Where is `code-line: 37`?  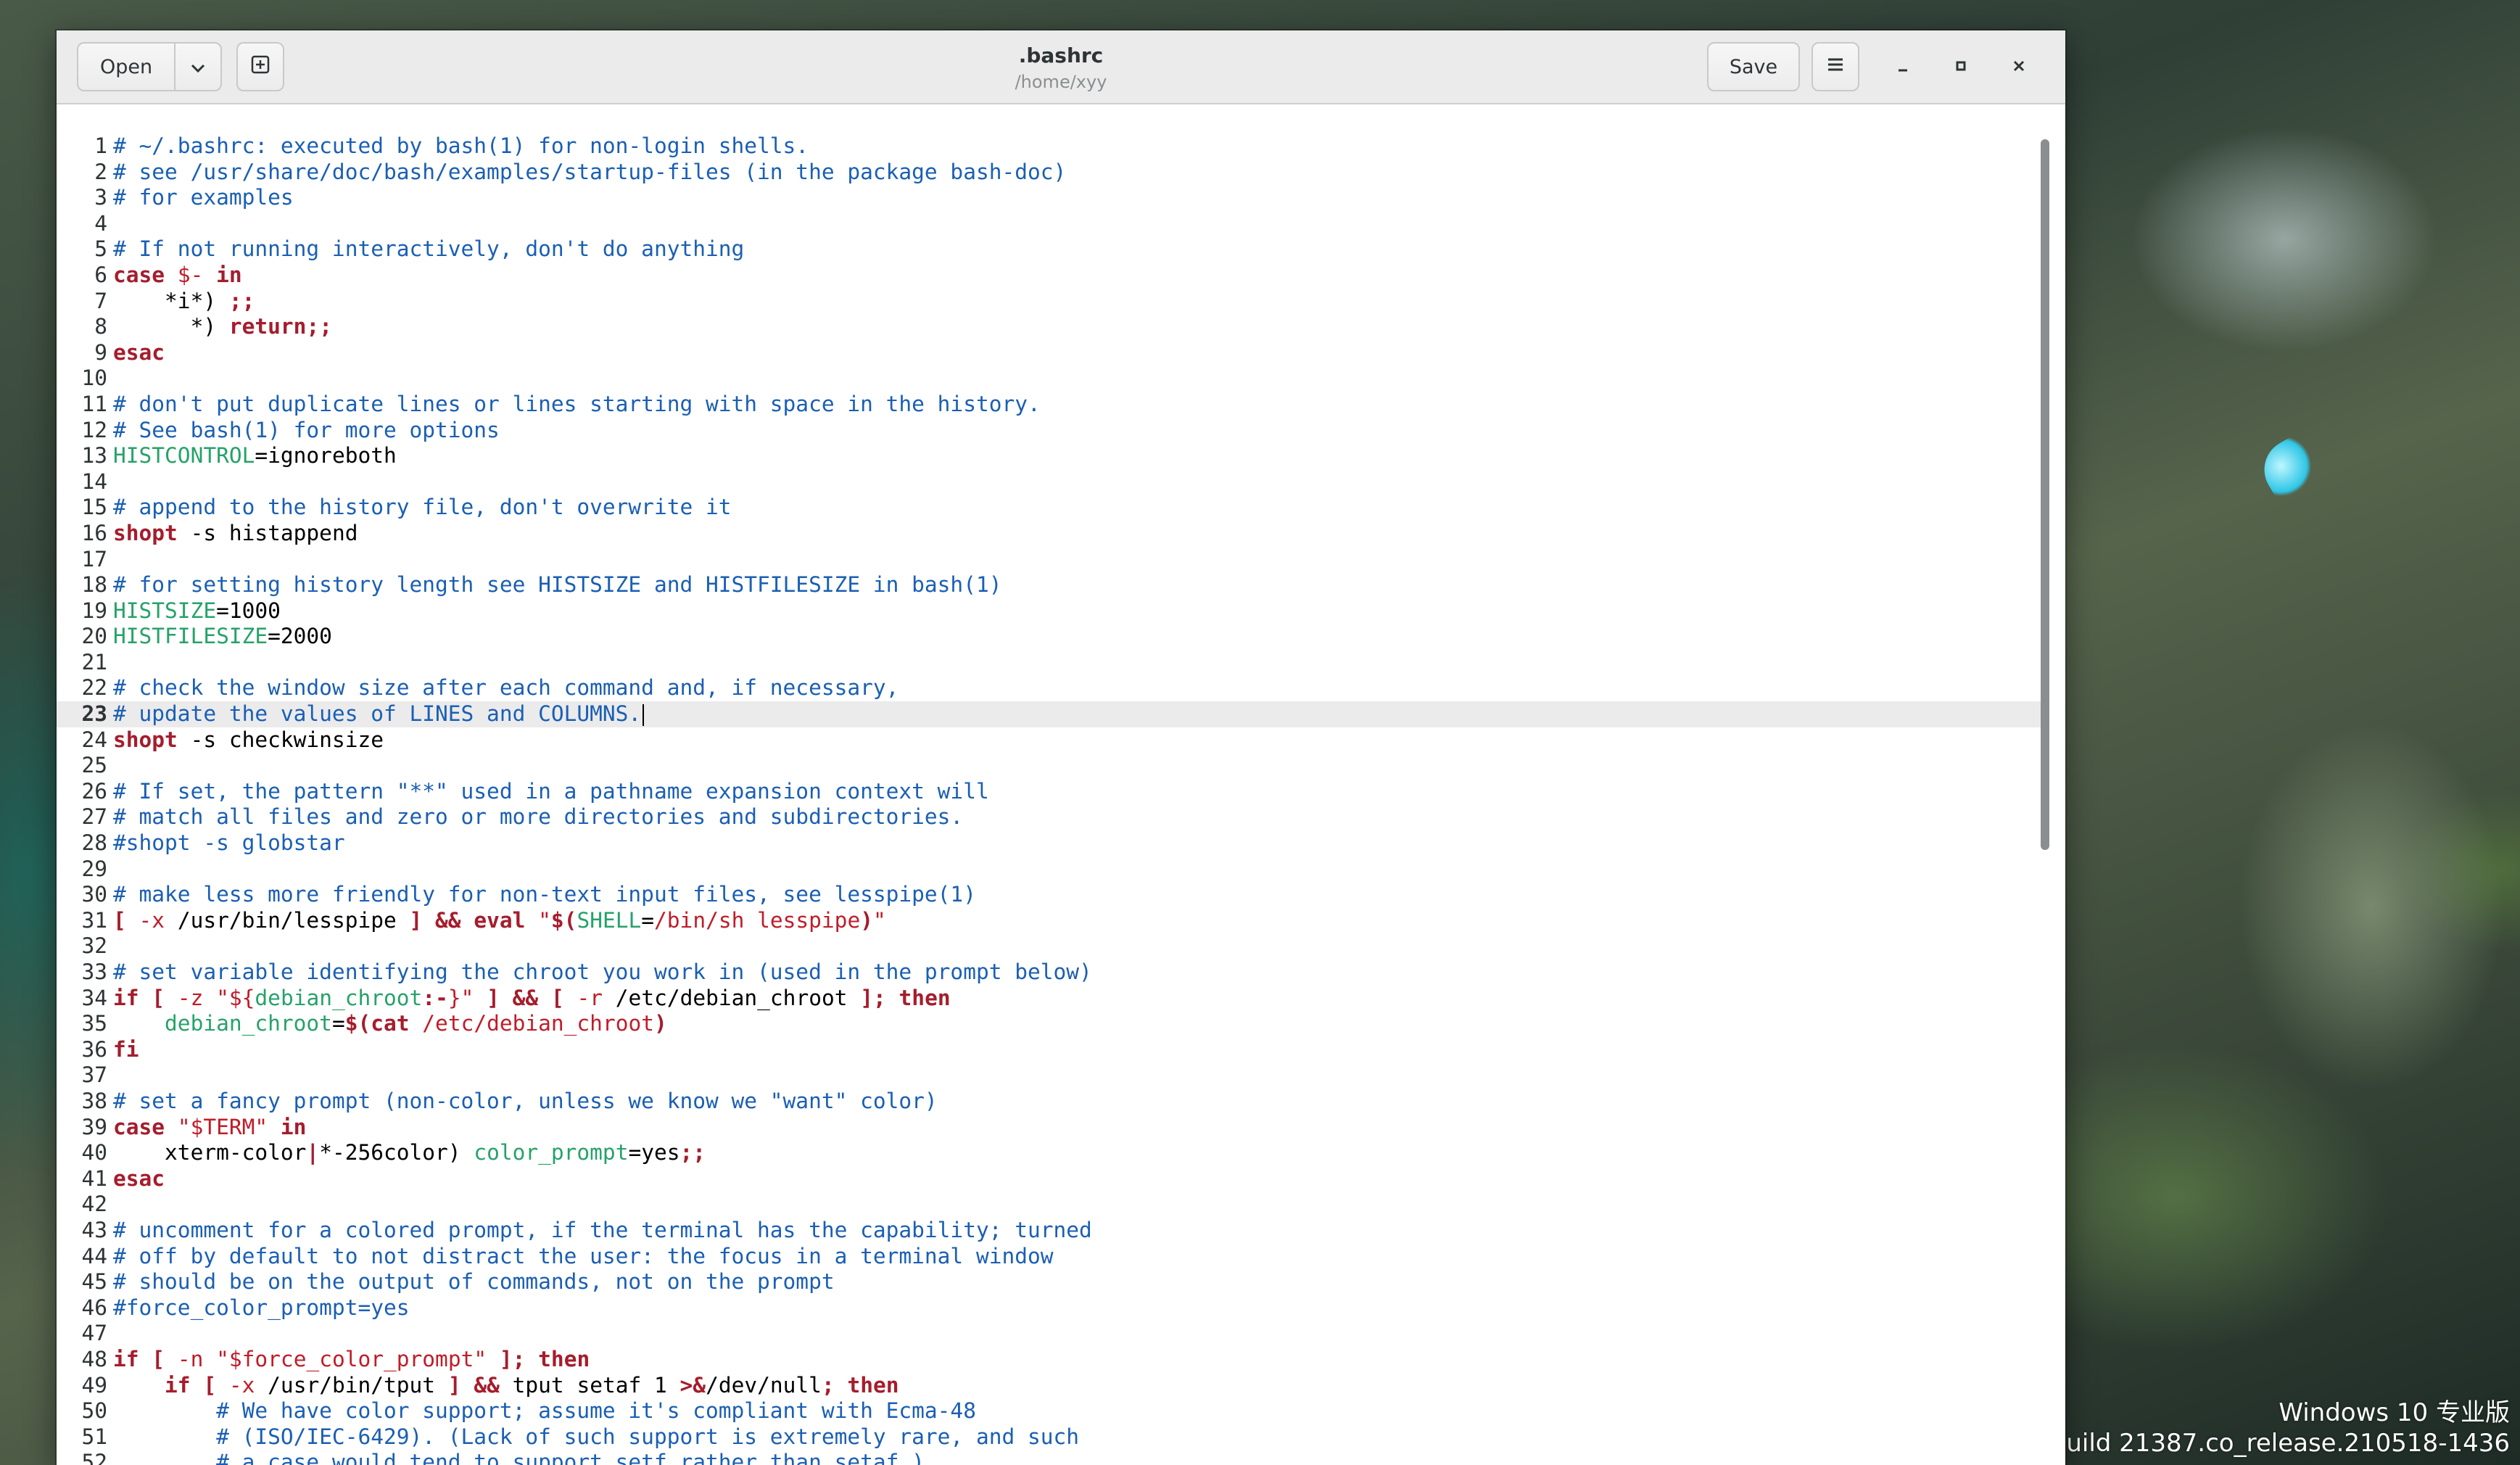
code-line: 37 is located at coordinates (1050, 1075).